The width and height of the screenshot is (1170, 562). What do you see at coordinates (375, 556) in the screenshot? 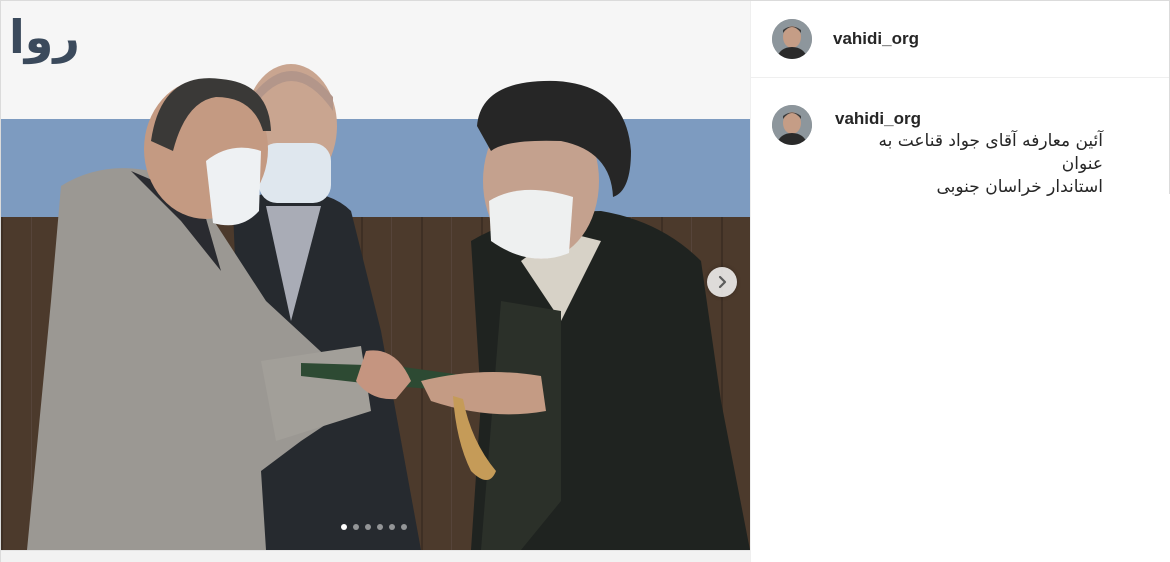
I see `media-bottom-divider` at bounding box center [375, 556].